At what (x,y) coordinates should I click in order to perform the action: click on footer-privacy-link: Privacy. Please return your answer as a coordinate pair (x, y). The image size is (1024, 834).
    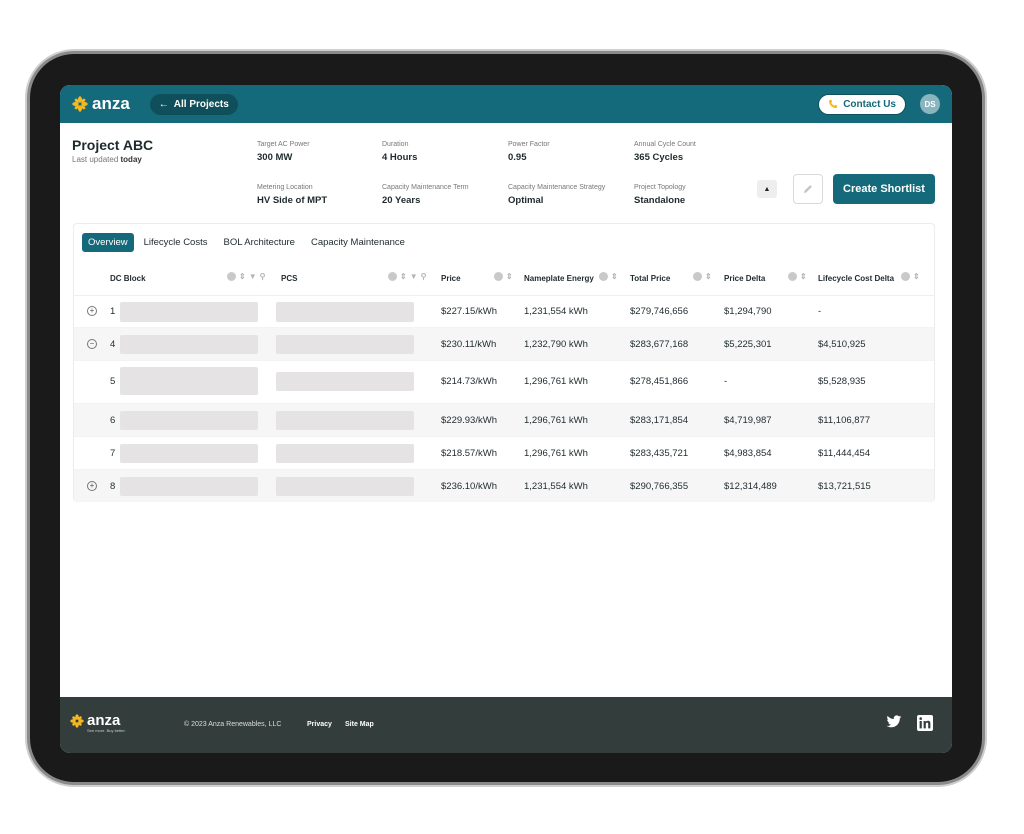
    Looking at the image, I should click on (319, 724).